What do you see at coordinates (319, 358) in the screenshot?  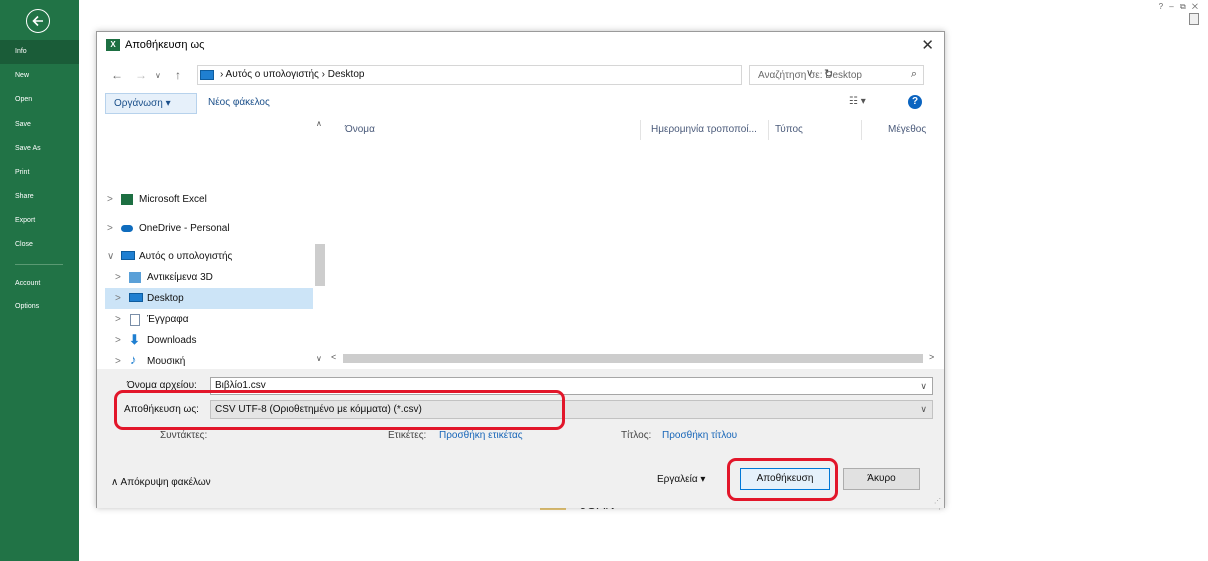 I see `scroll-down-icon: ∨` at bounding box center [319, 358].